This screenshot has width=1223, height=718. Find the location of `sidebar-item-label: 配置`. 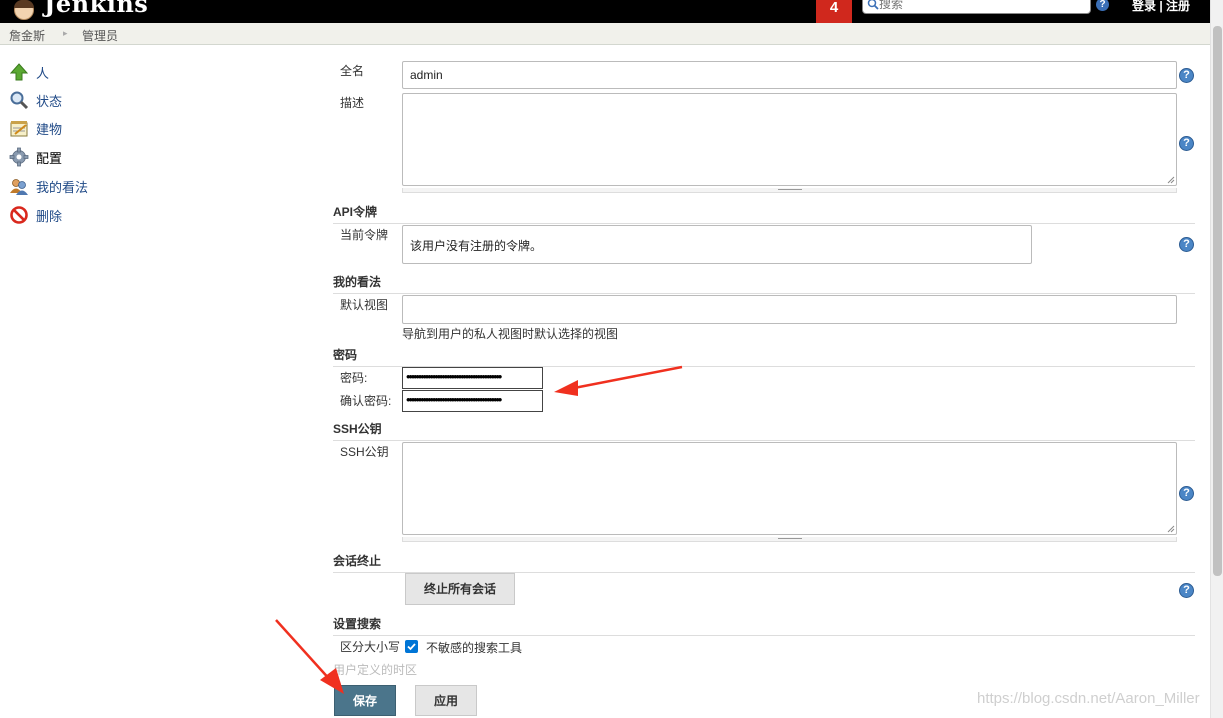

sidebar-item-label: 配置 is located at coordinates (49, 158).